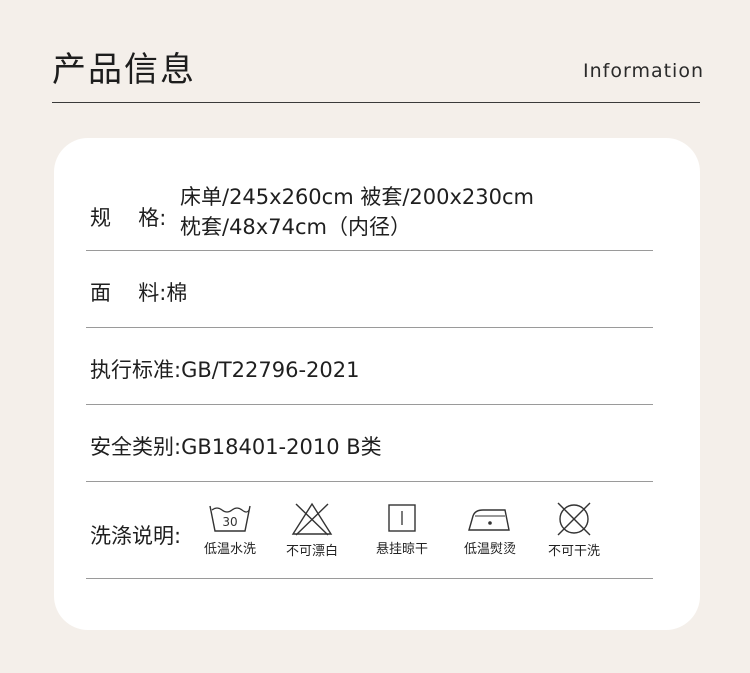  I want to click on standard-label: 执行标准:GB/T22796-2021, so click(225, 370).